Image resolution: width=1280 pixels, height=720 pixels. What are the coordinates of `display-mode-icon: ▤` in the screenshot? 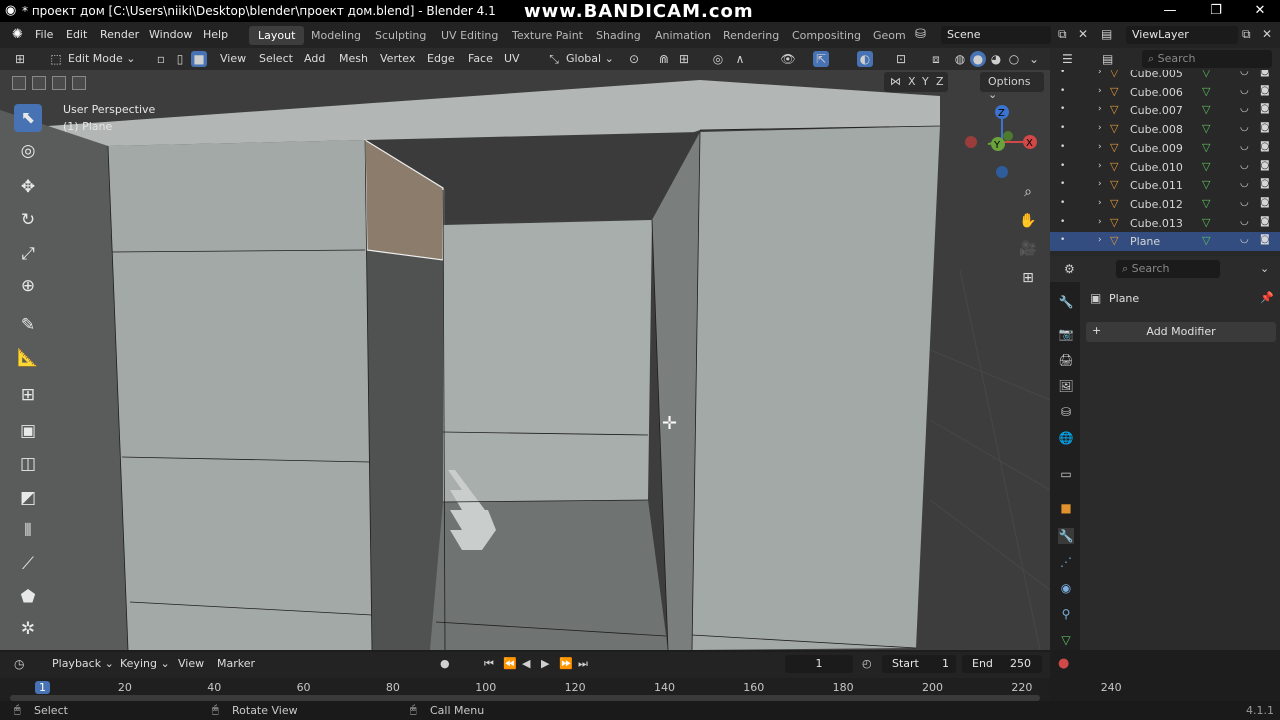 It's located at (1107, 59).